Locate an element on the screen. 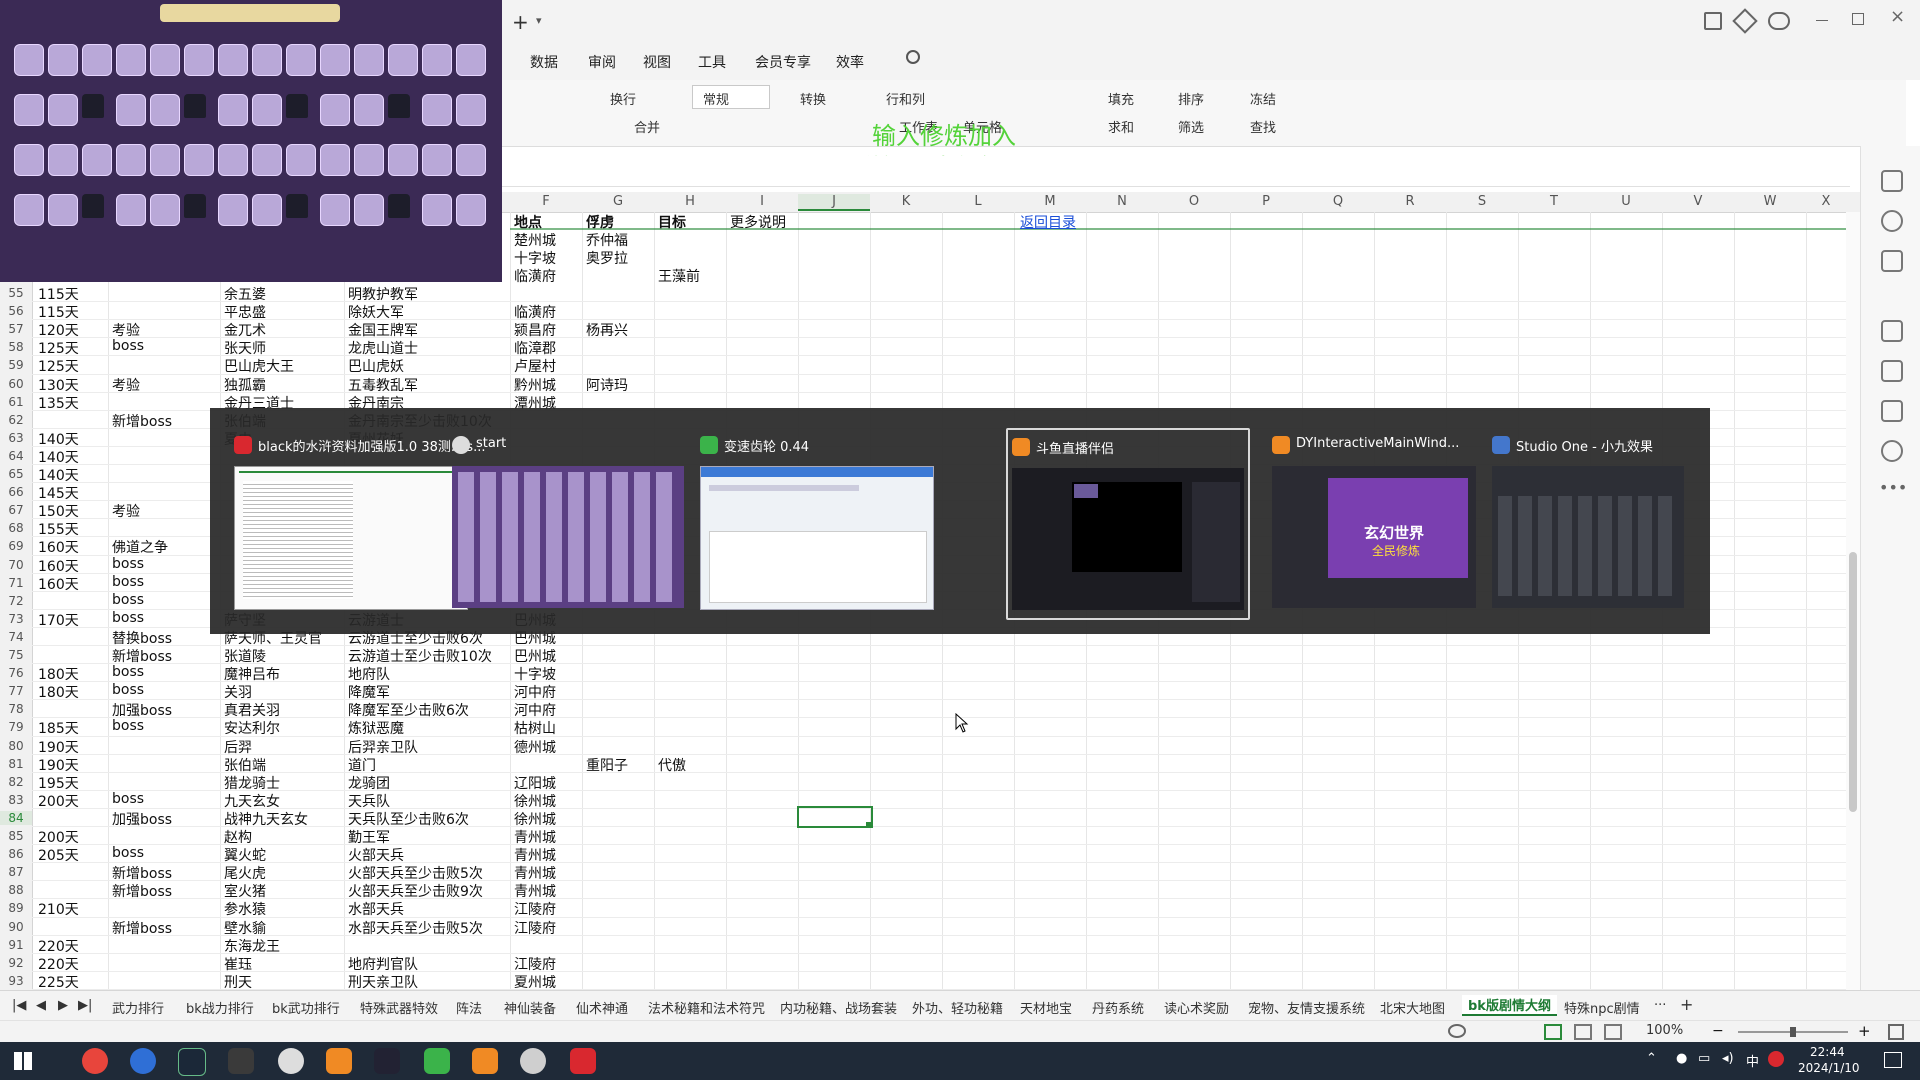 This screenshot has width=1920, height=1080. cell-enemy: 东海龙王 is located at coordinates (252, 946).